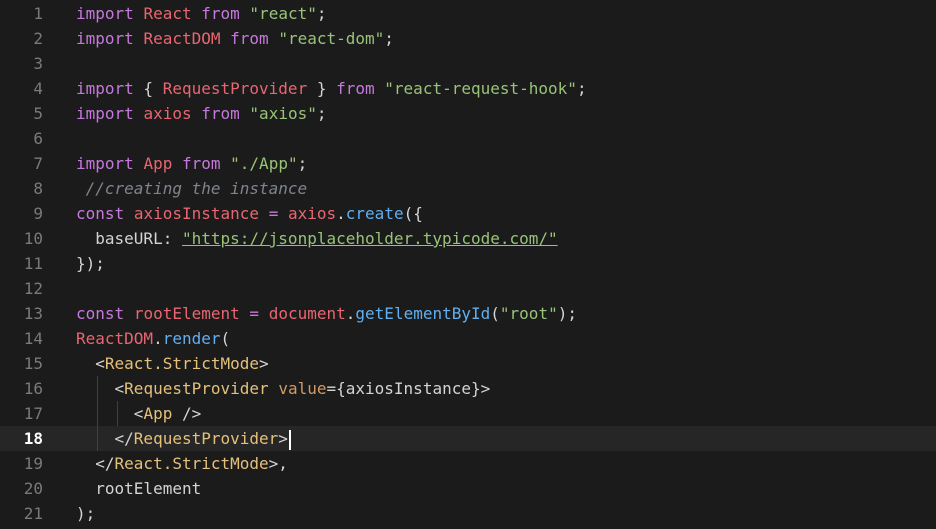 The width and height of the screenshot is (936, 529). I want to click on token-punct: {, so click(148, 88).